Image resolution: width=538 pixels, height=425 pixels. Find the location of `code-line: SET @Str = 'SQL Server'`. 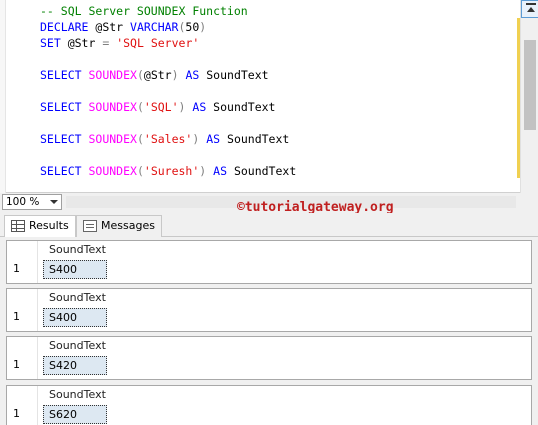

code-line: SET @Str = 'SQL Server' is located at coordinates (168, 43).